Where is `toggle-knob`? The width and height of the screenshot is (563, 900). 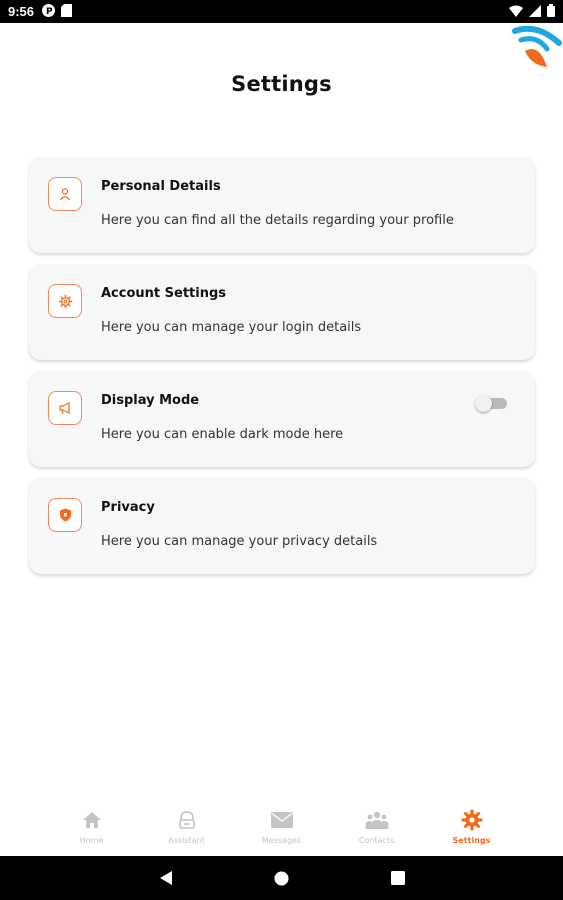 toggle-knob is located at coordinates (483, 403).